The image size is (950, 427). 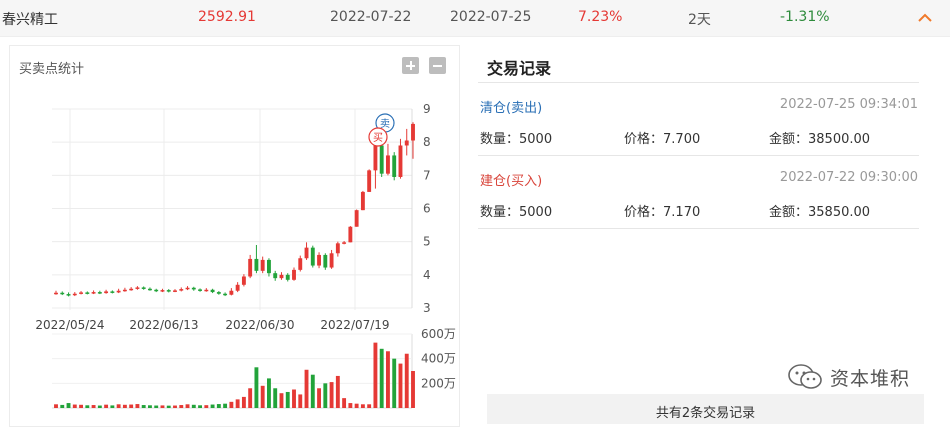 I want to click on stock-price: 2592.91, so click(x=227, y=17).